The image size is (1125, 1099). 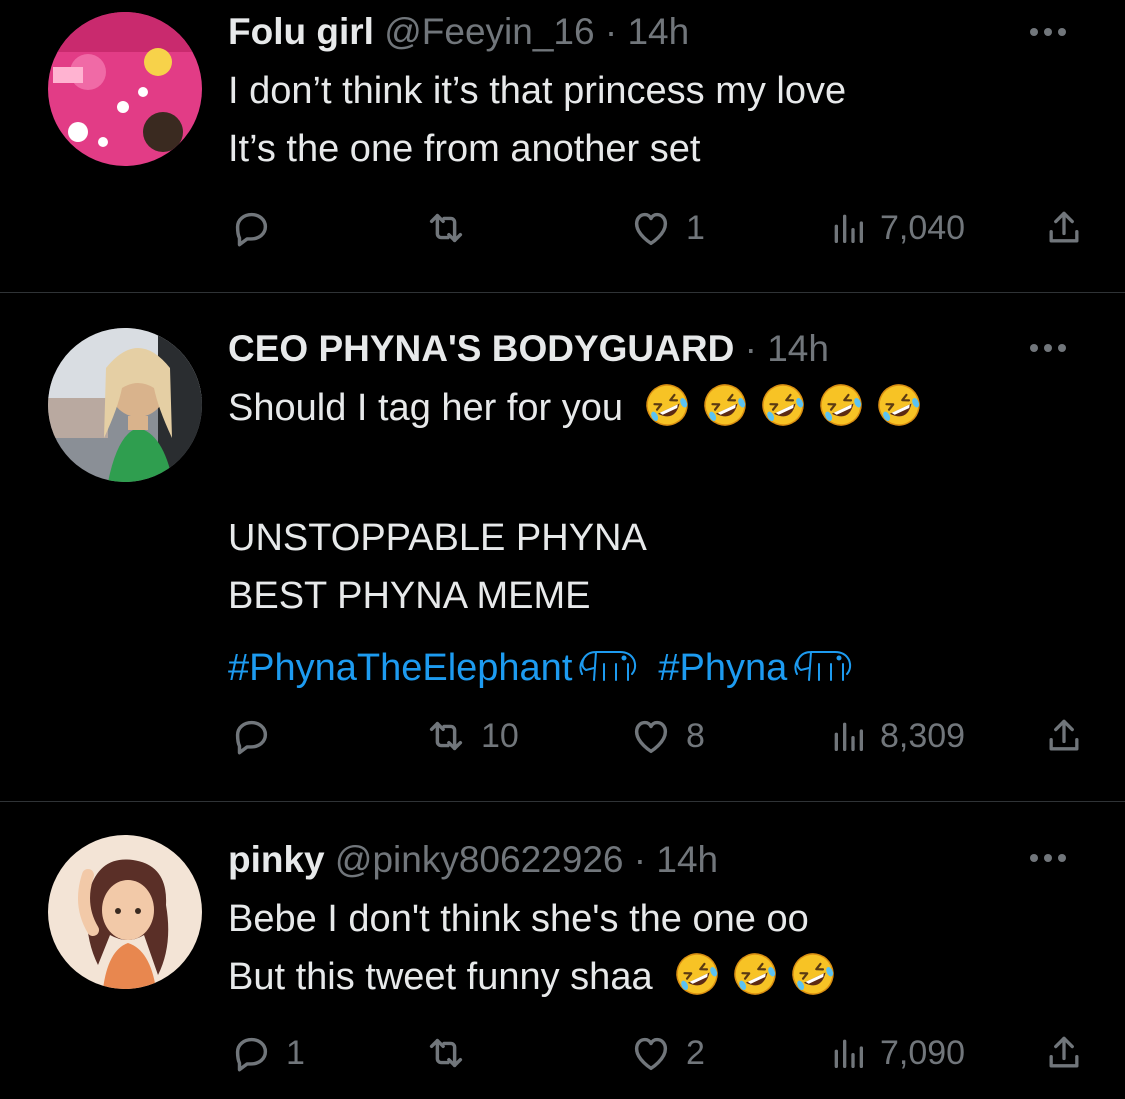 I want to click on tweet-text-line: Bebe I don't think she's the one oo, so click(x=518, y=919).